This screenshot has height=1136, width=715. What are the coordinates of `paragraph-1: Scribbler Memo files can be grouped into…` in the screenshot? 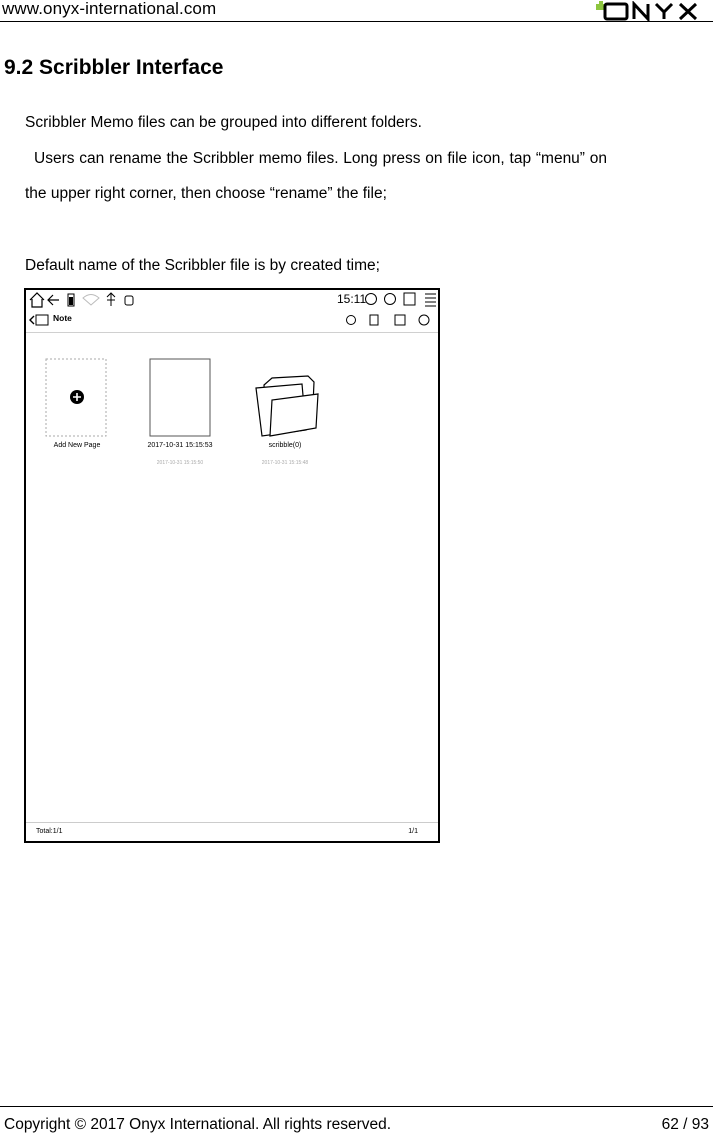 It's located at (223, 122).